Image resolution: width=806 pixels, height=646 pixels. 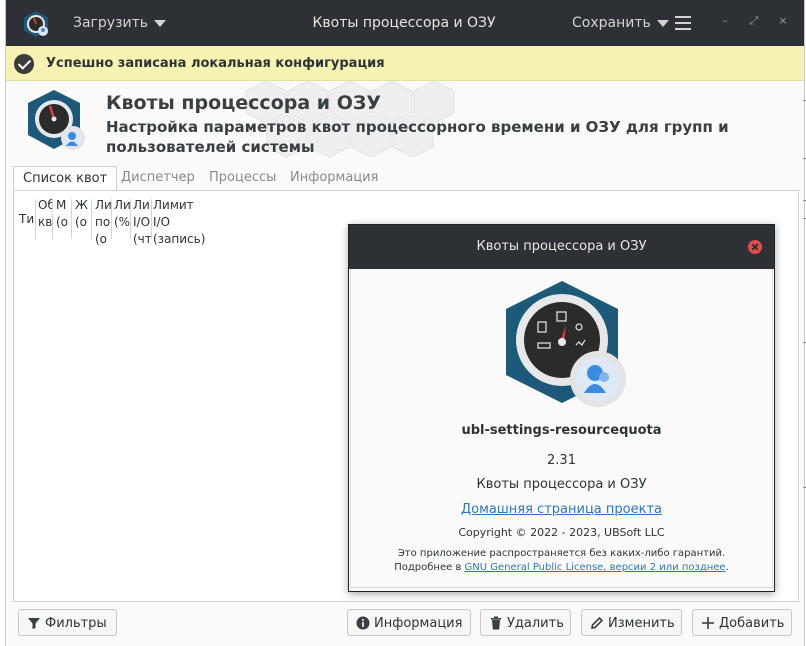 What do you see at coordinates (242, 178) in the screenshot?
I see `tab-processes: Процессы` at bounding box center [242, 178].